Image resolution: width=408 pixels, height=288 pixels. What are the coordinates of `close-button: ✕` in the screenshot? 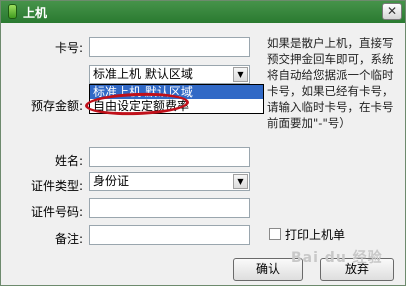 It's located at (392, 11).